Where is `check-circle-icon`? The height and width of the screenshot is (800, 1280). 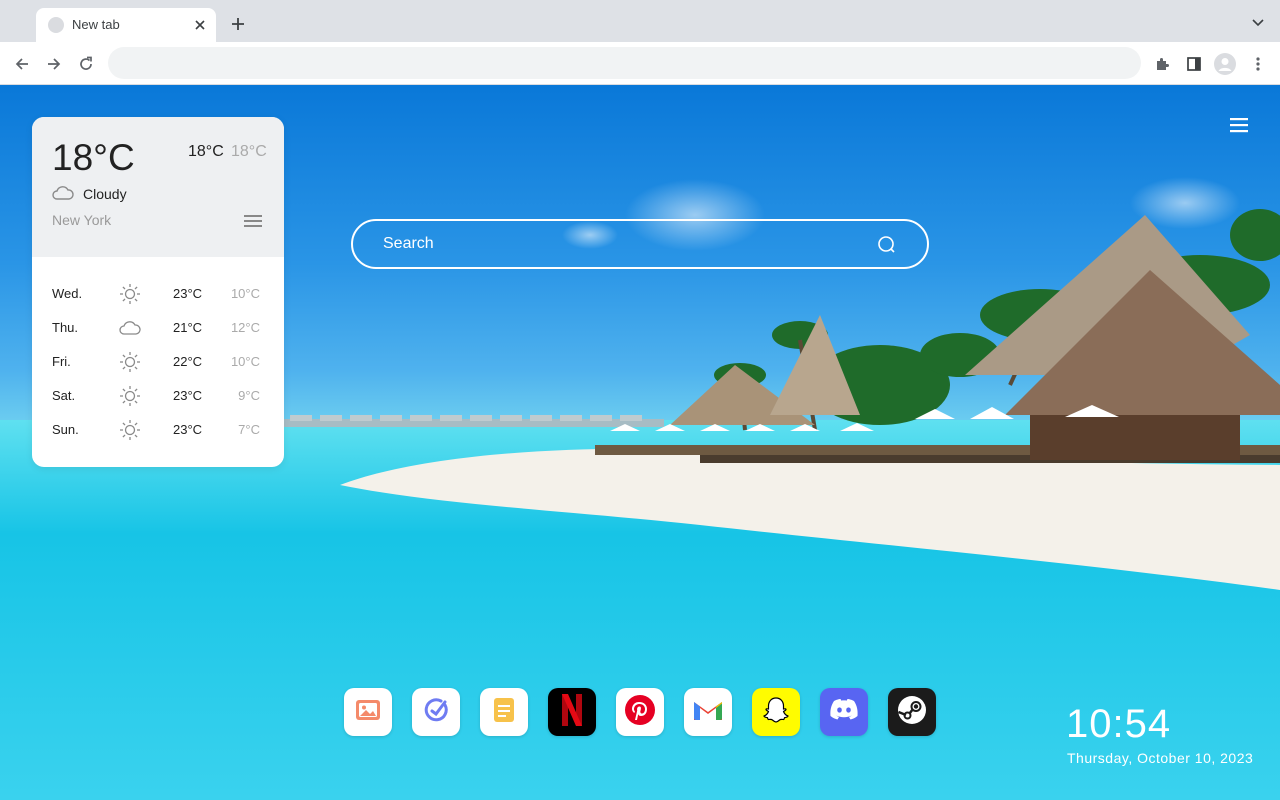
check-circle-icon is located at coordinates (436, 712).